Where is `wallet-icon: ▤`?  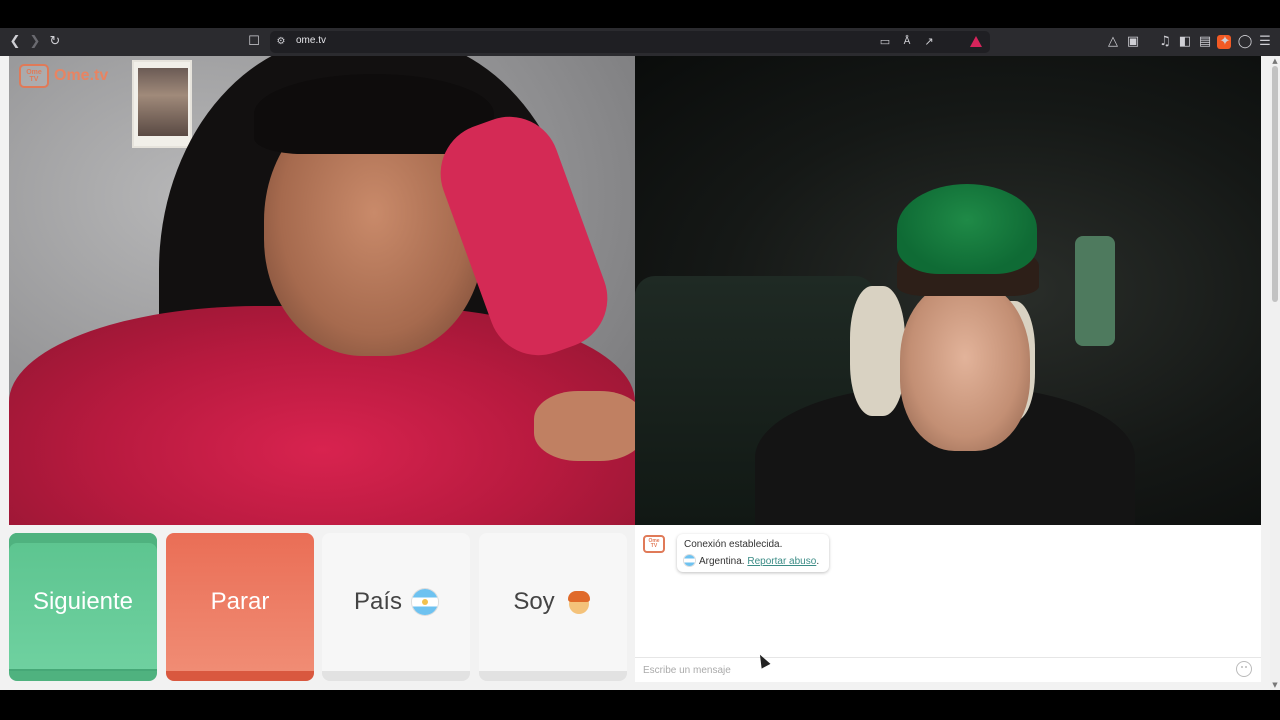
wallet-icon: ▤ is located at coordinates (1205, 42).